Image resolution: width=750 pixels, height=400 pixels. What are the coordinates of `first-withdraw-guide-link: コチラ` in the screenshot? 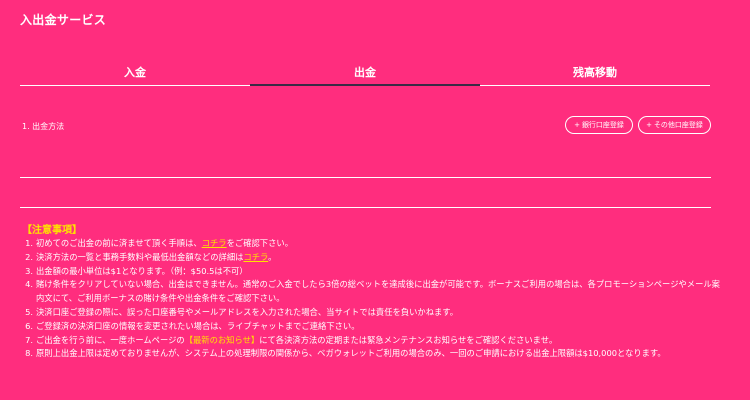 It's located at (214, 243).